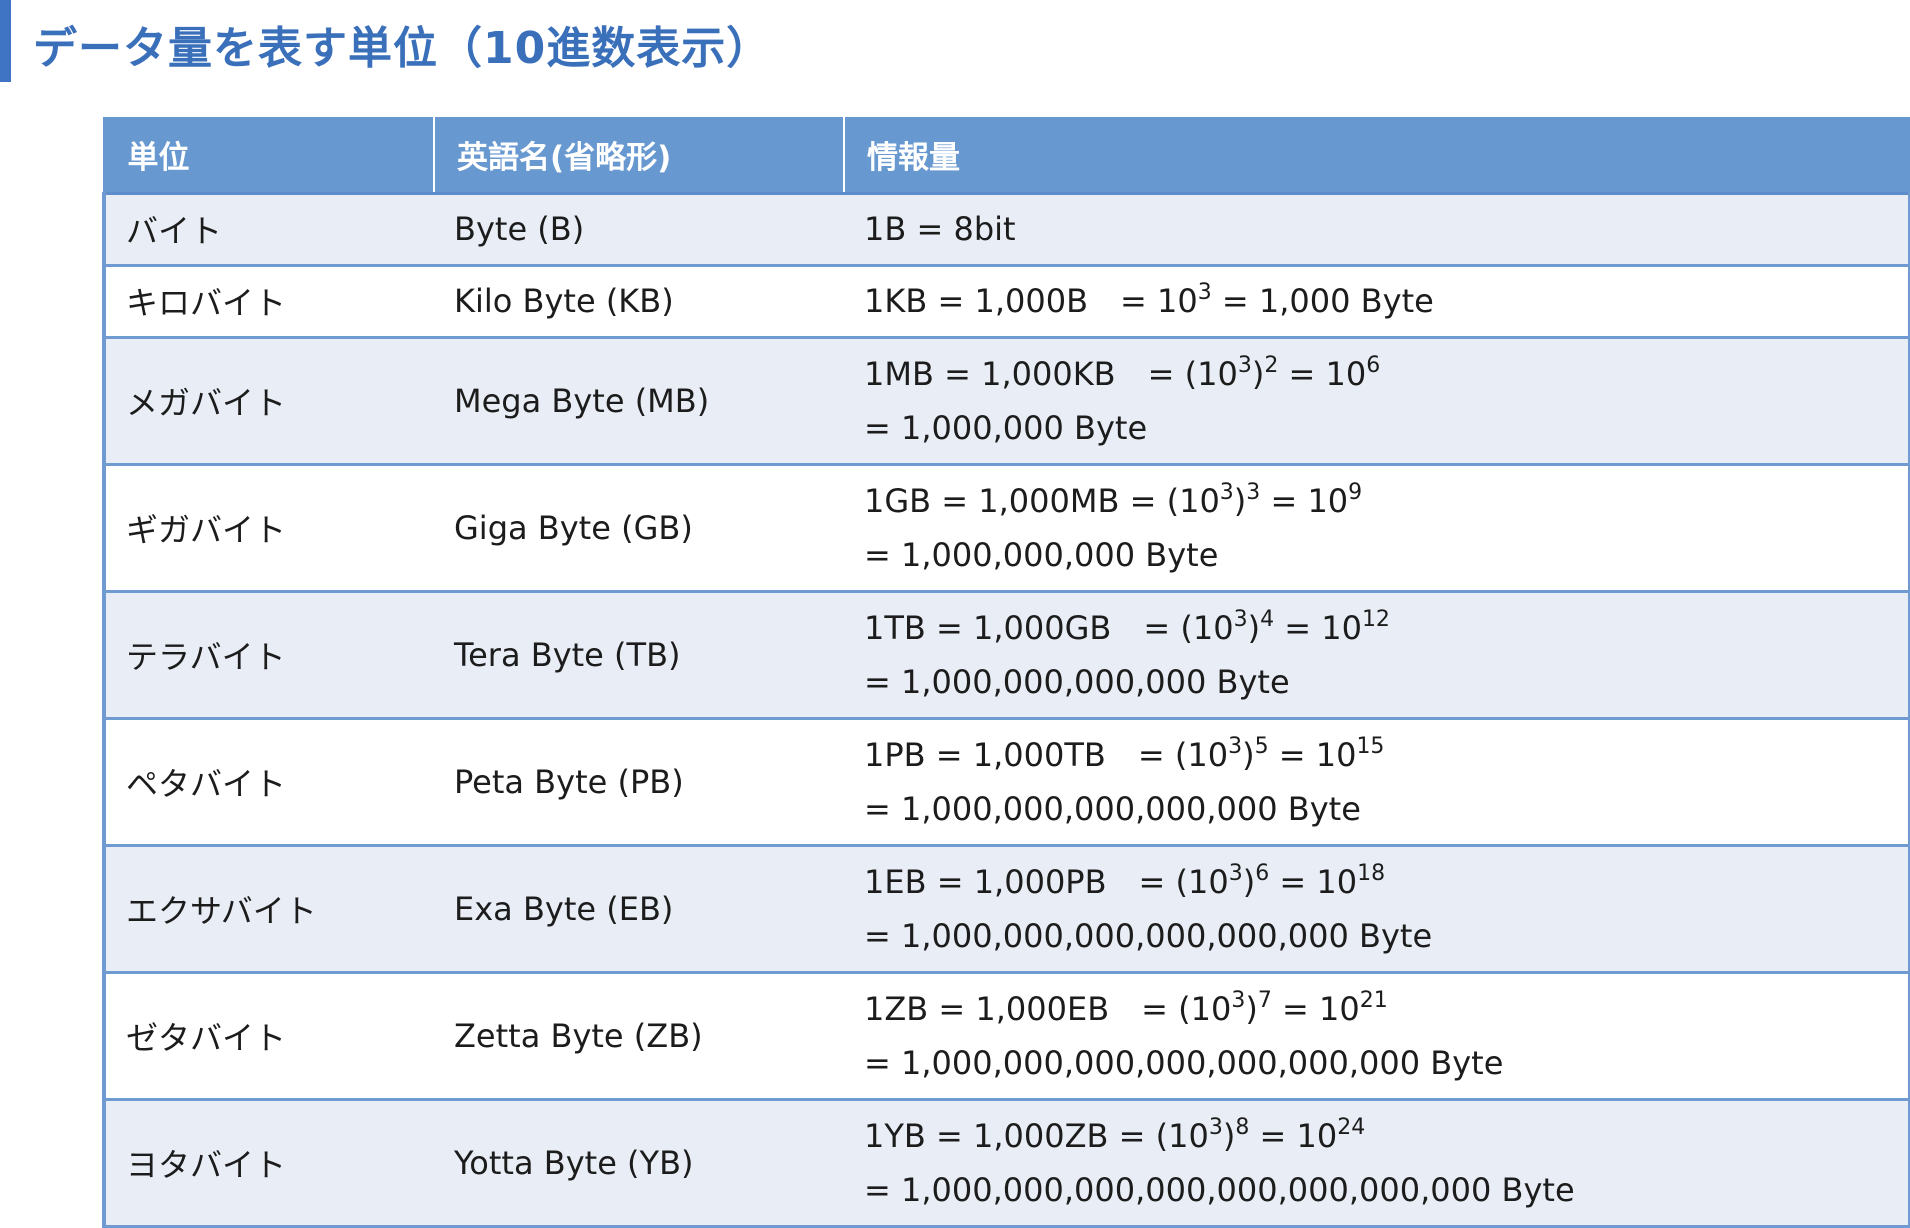 The width and height of the screenshot is (1910, 1228). Describe the element at coordinates (1219, 1189) in the screenshot. I see `information-line-bytes: = 1,000,000,000,000,000,000,000,000 Byte` at that location.